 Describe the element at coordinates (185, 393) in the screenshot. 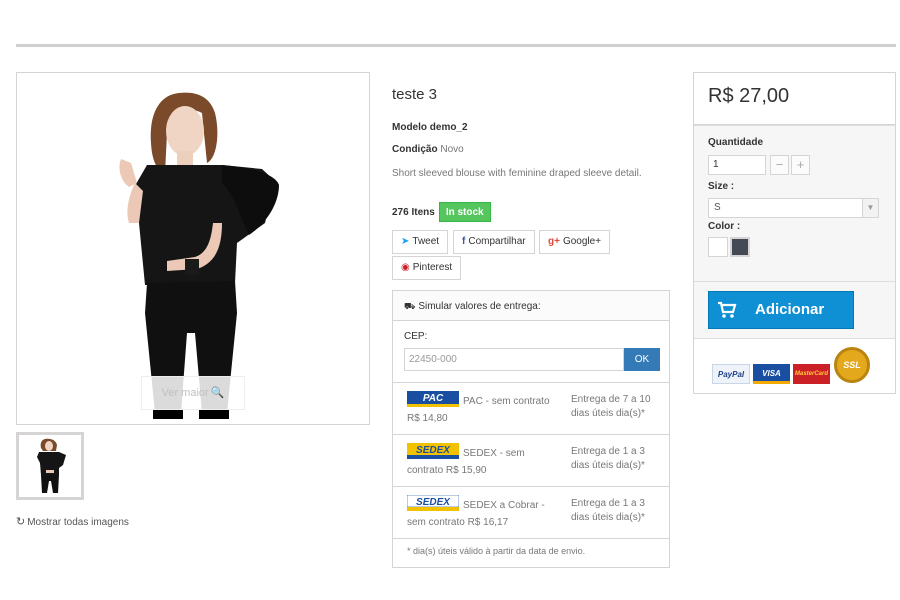

I see `zoom-label: Ver maior` at that location.